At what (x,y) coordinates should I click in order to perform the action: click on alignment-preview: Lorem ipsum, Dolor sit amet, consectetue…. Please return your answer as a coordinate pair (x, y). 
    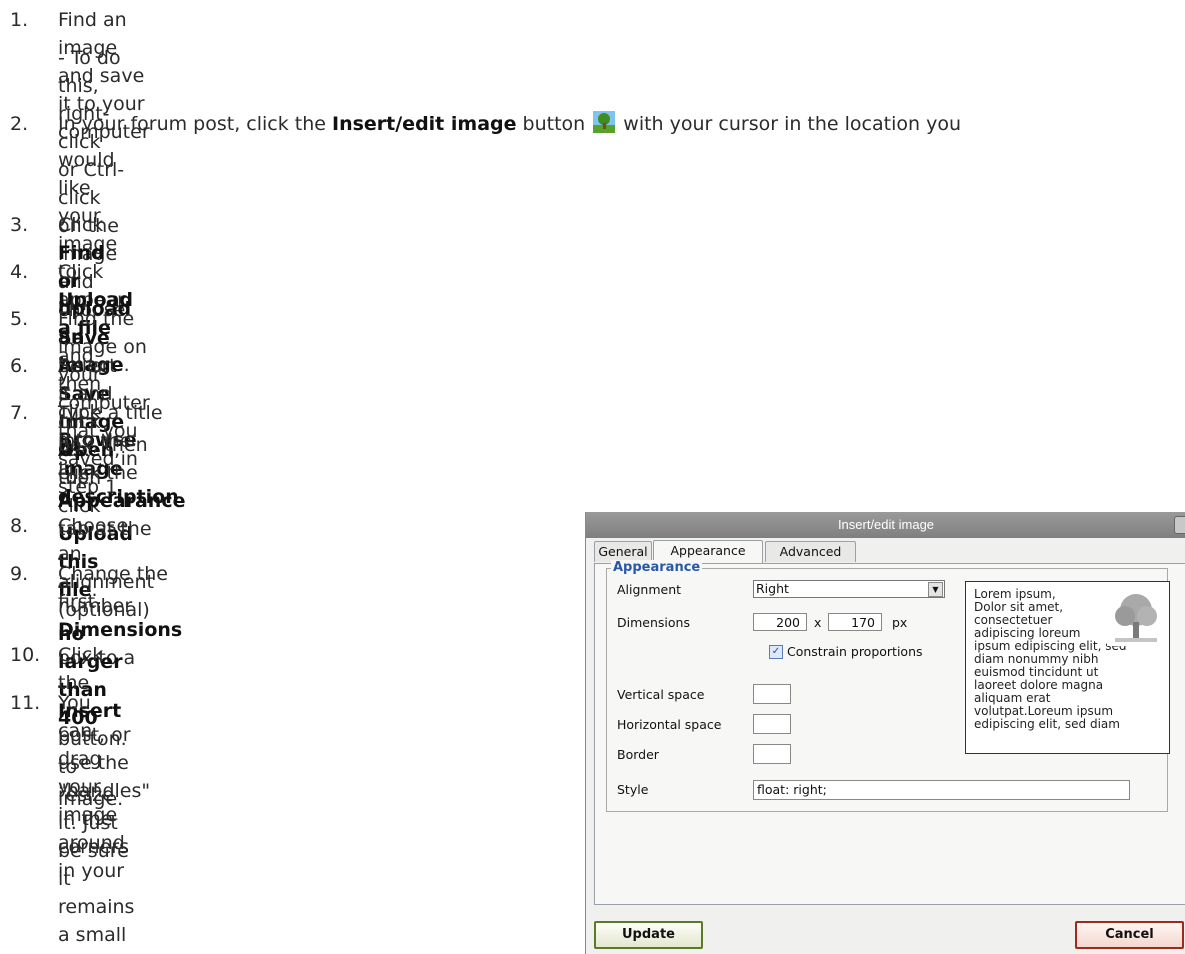
    Looking at the image, I should click on (1067, 667).